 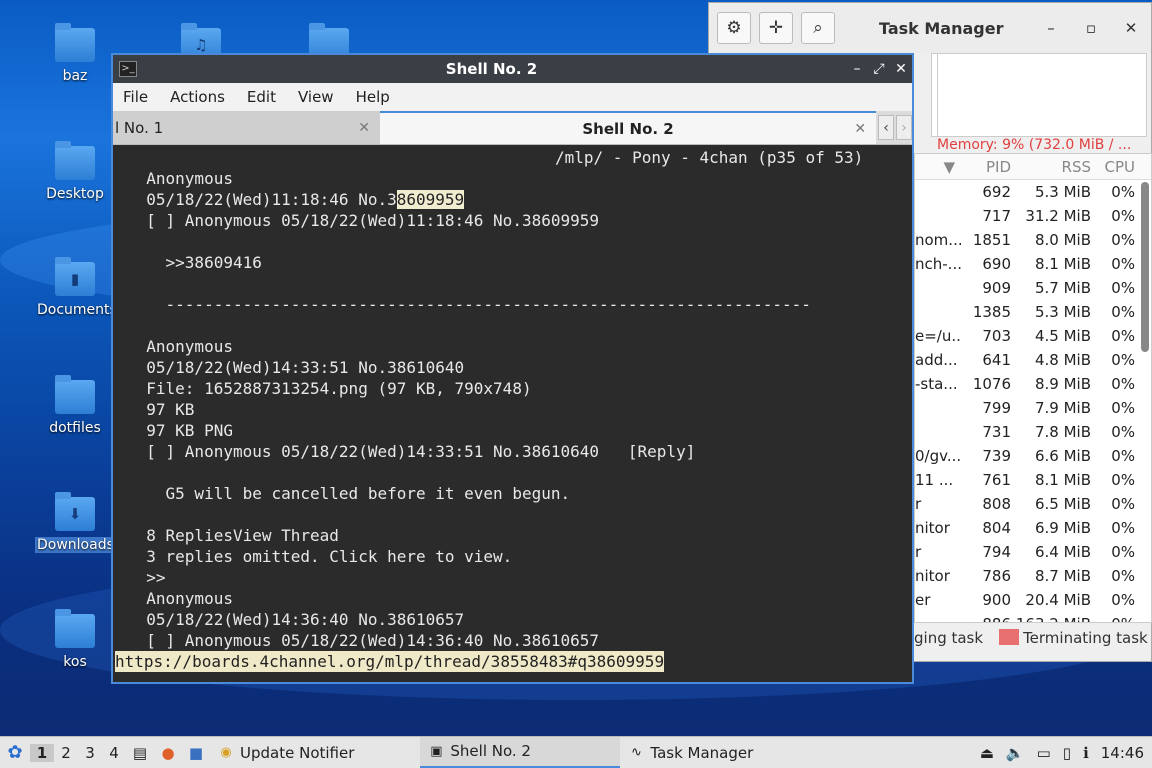 I want to click on menu-bar: File Actions Edit View Help, so click(x=512, y=97).